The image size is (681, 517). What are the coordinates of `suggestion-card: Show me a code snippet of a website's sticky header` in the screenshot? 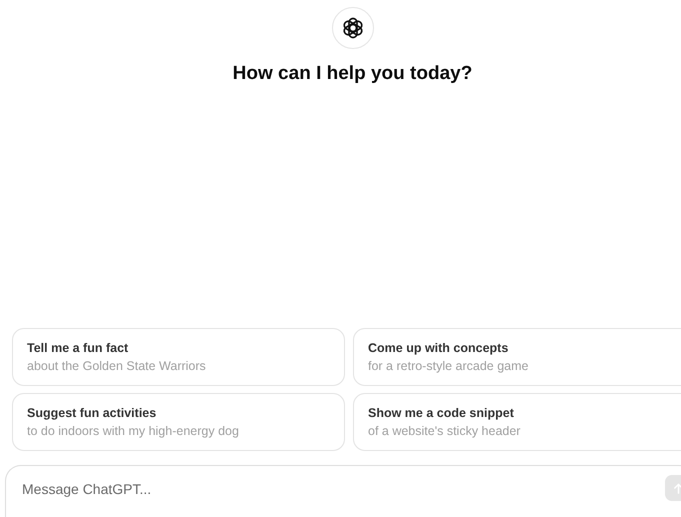 It's located at (517, 422).